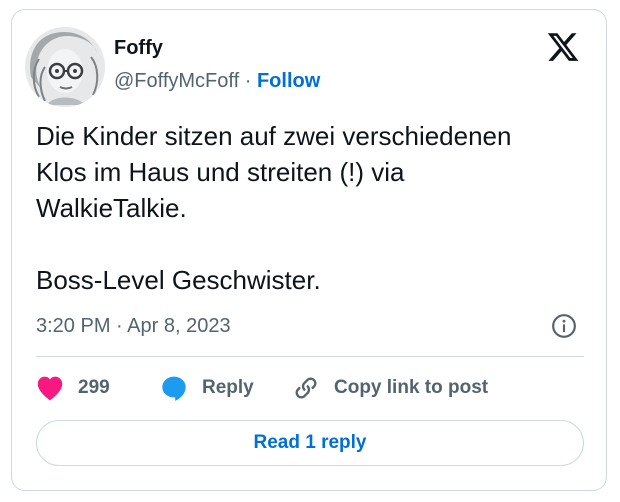  I want to click on copy-link-button: Copy link to post, so click(390, 388).